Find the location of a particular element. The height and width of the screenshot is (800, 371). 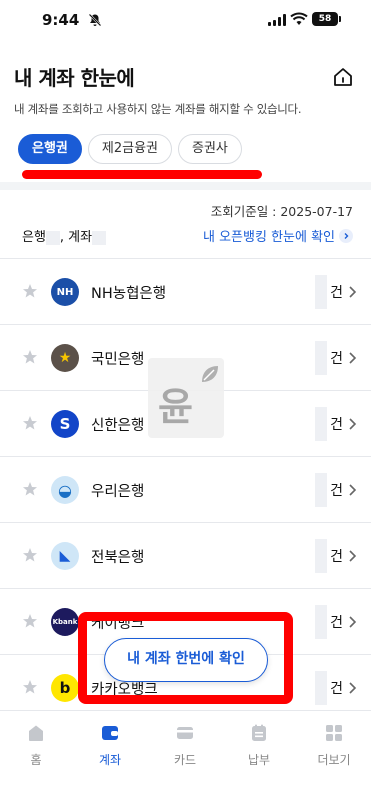

inquiry-date: 조회기준일 : 2025-07-17 is located at coordinates (281, 211).